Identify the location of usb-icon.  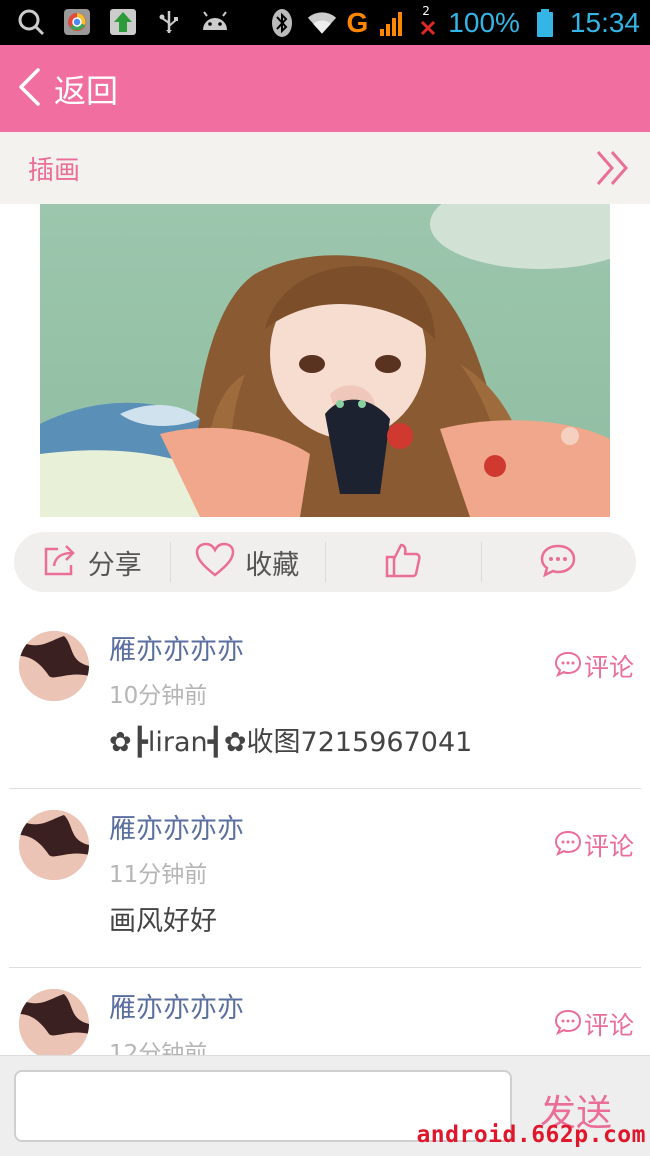
(169, 22).